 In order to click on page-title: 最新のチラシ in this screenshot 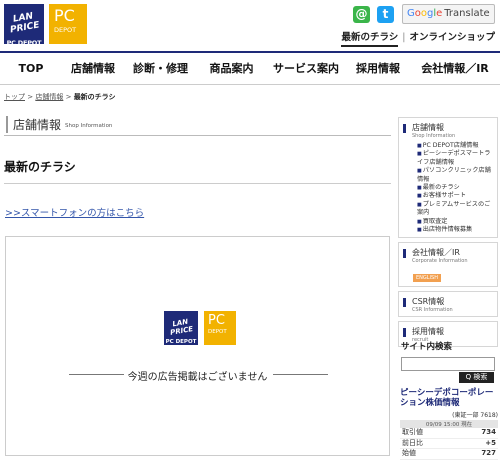, I will do `click(197, 171)`.